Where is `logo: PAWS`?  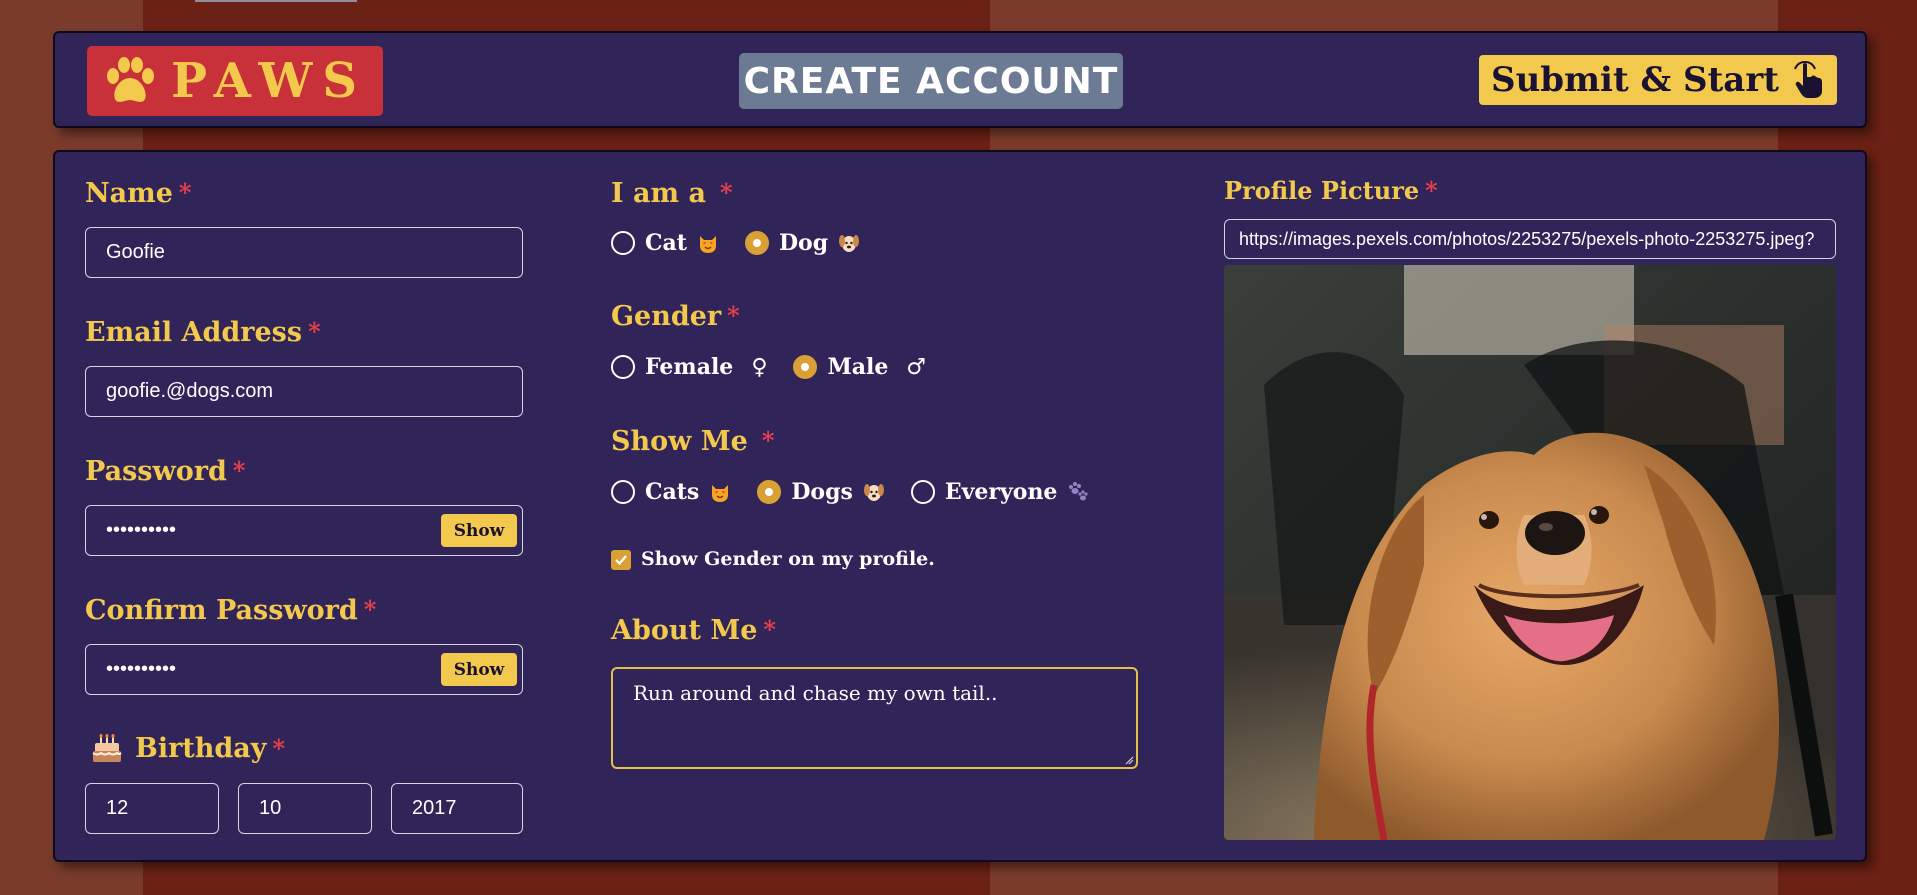
logo: PAWS is located at coordinates (235, 81).